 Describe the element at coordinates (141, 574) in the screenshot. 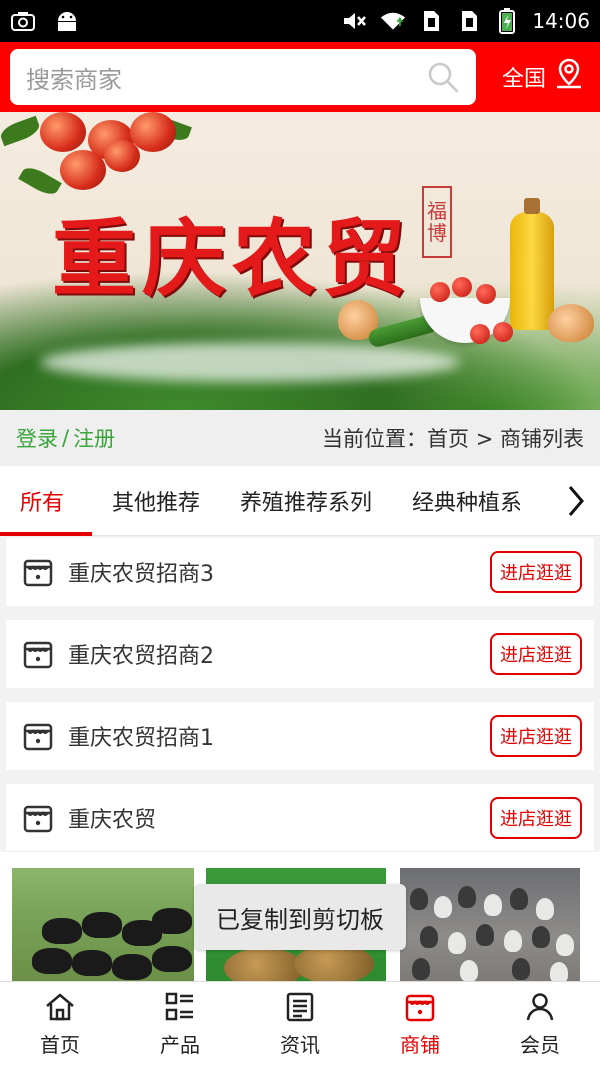

I see `store-name: 重庆农贸招商3` at that location.